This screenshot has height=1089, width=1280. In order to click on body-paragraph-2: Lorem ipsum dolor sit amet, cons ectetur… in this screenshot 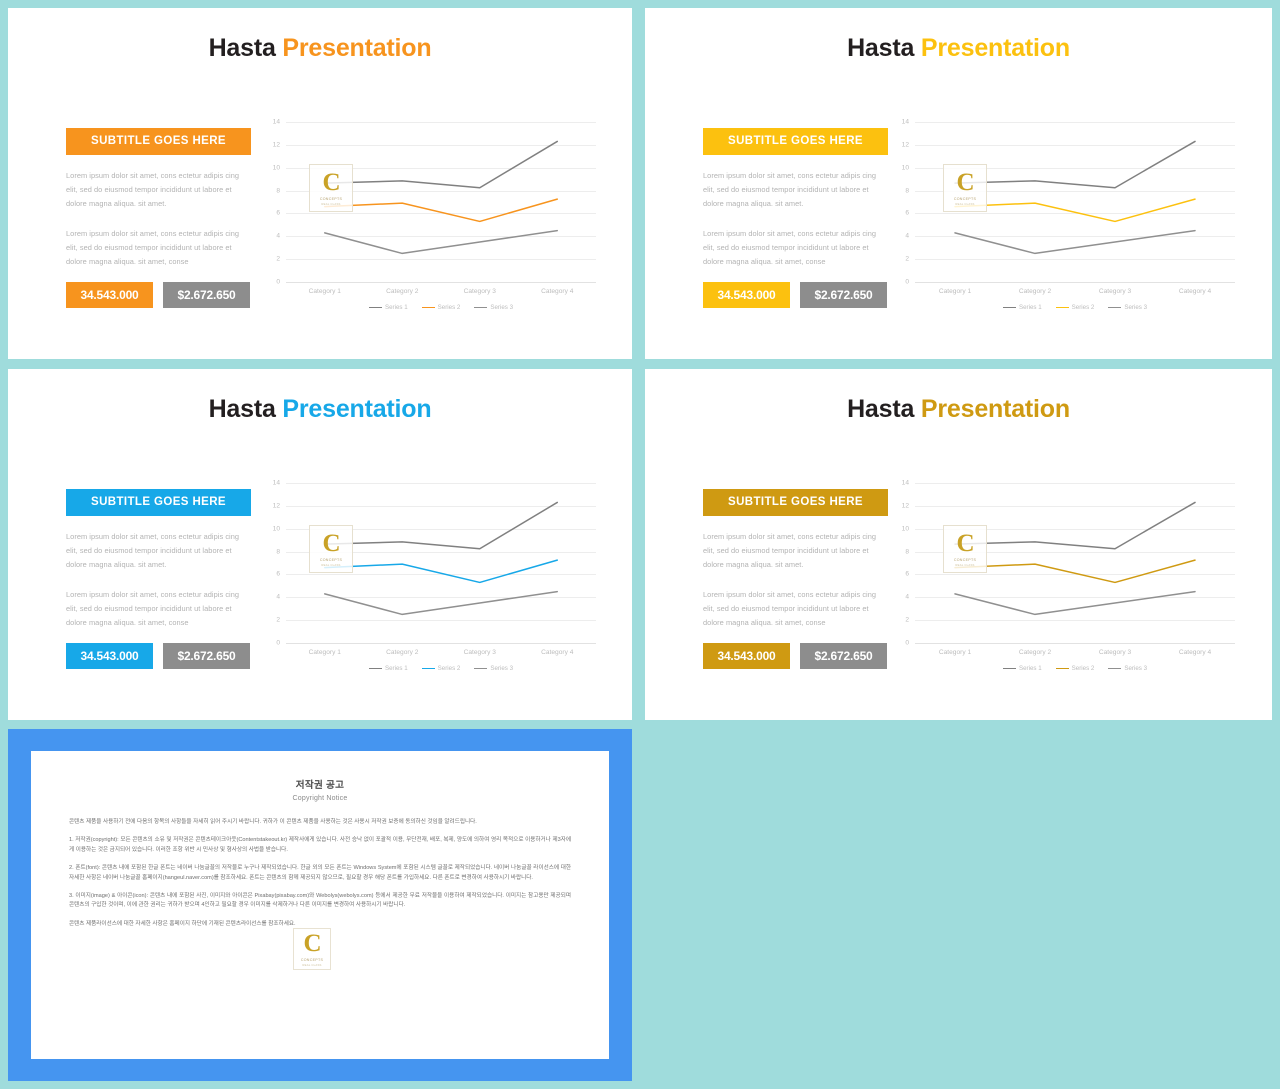, I will do `click(153, 608)`.